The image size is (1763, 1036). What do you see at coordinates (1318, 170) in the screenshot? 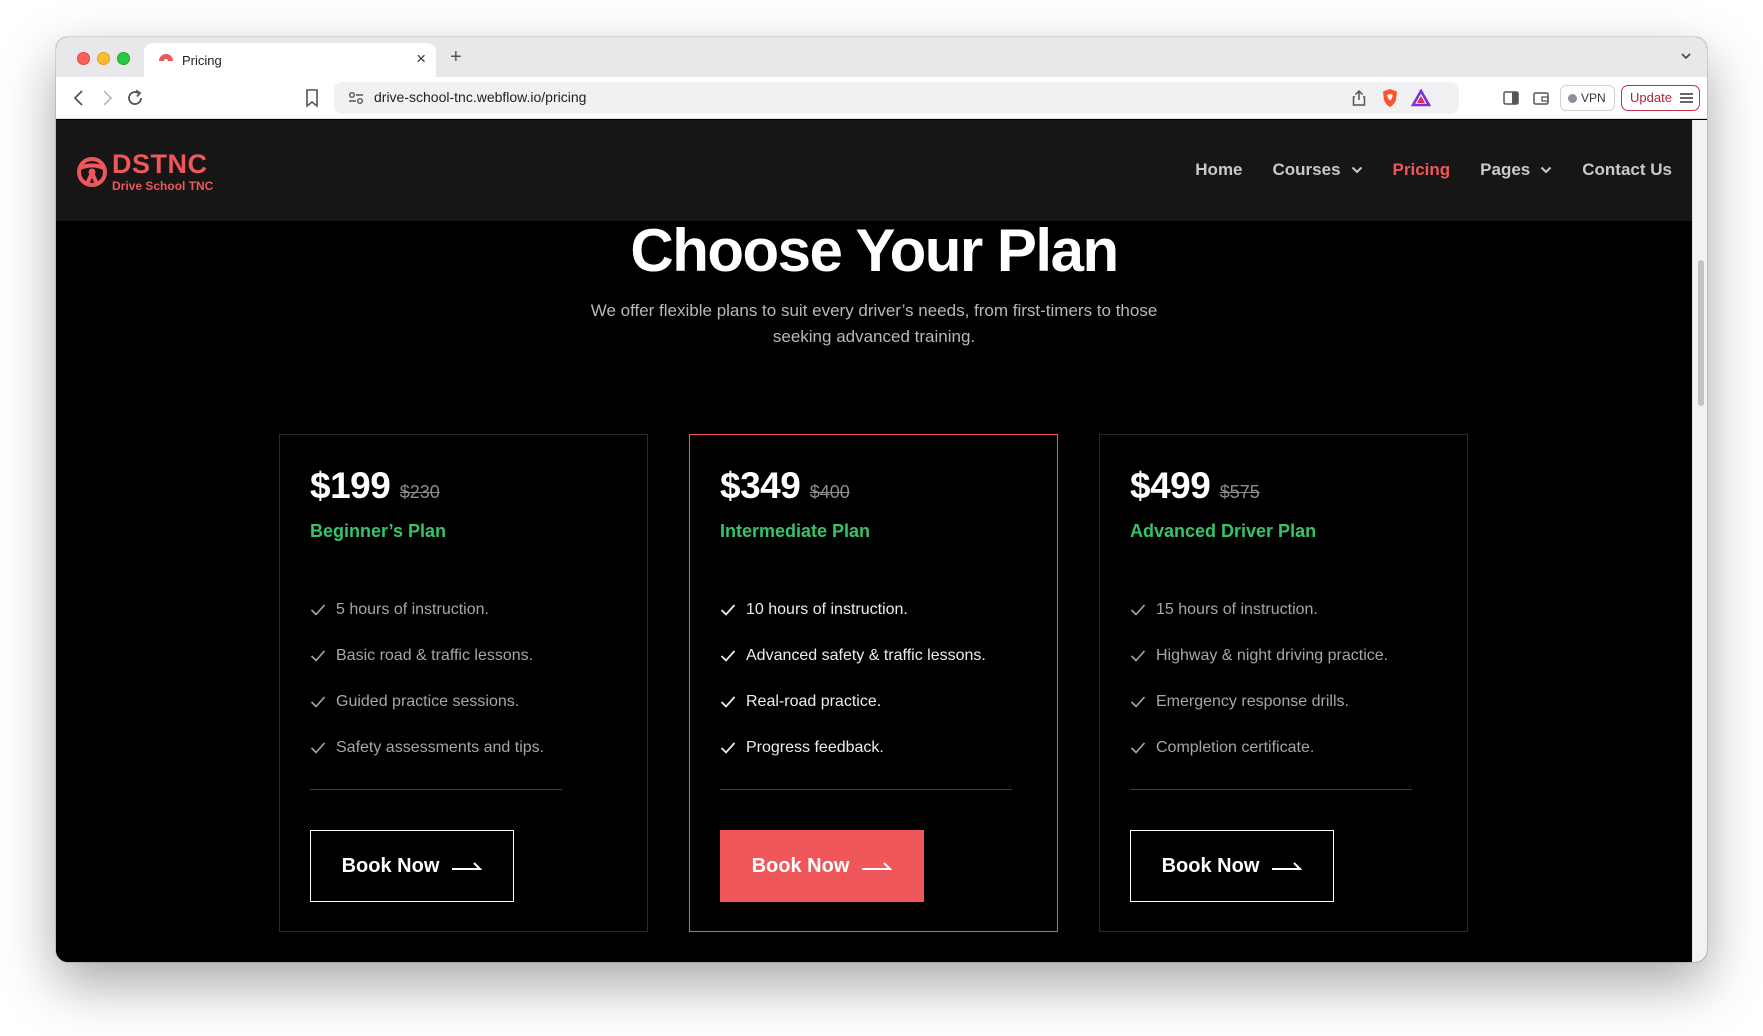
I see `nav-courses: Courses` at bounding box center [1318, 170].